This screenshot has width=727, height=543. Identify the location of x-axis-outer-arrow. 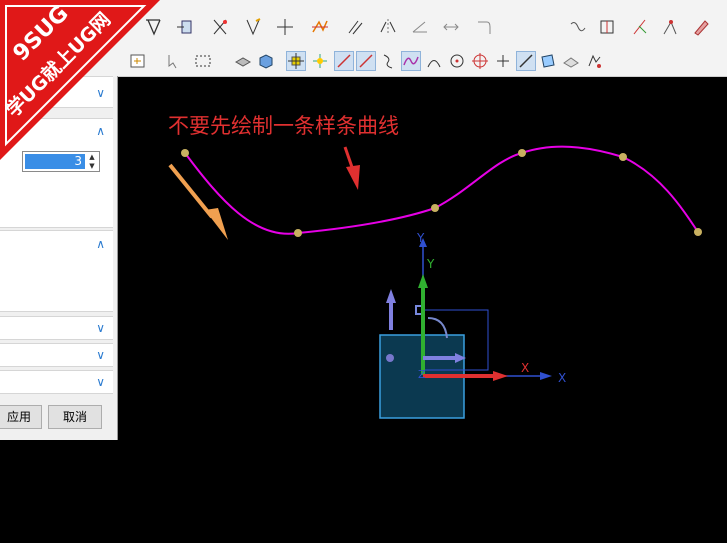
(546, 376).